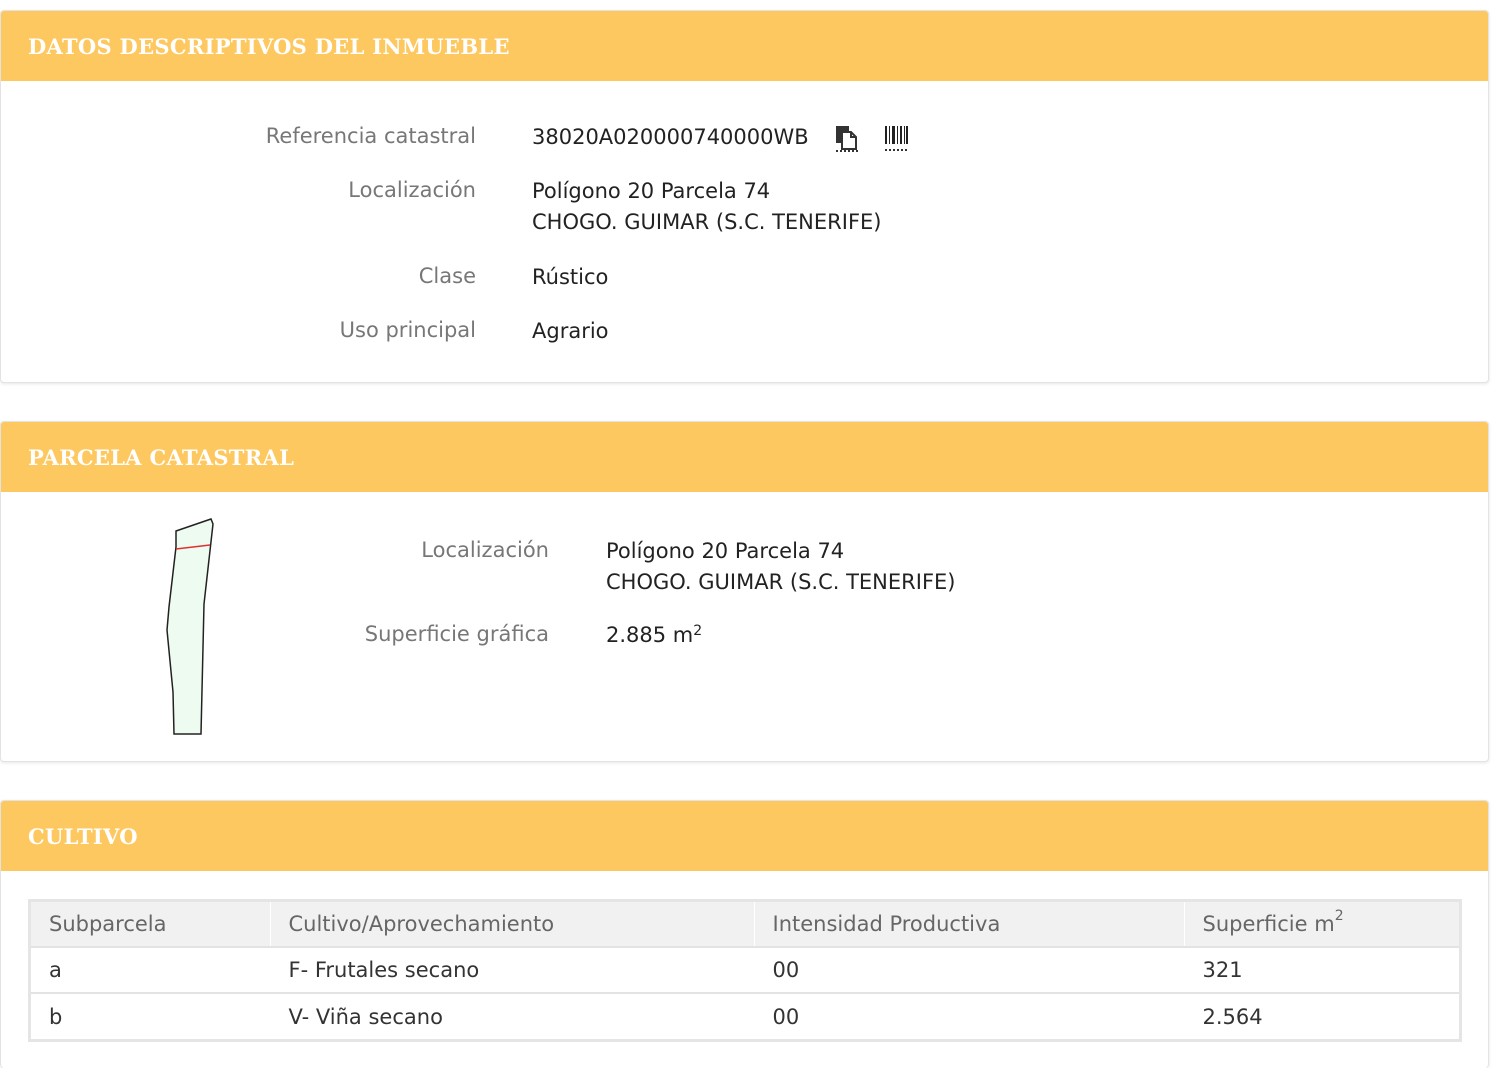 This screenshot has height=1068, width=1500. I want to click on uso-principal-value: Agrario, so click(570, 331).